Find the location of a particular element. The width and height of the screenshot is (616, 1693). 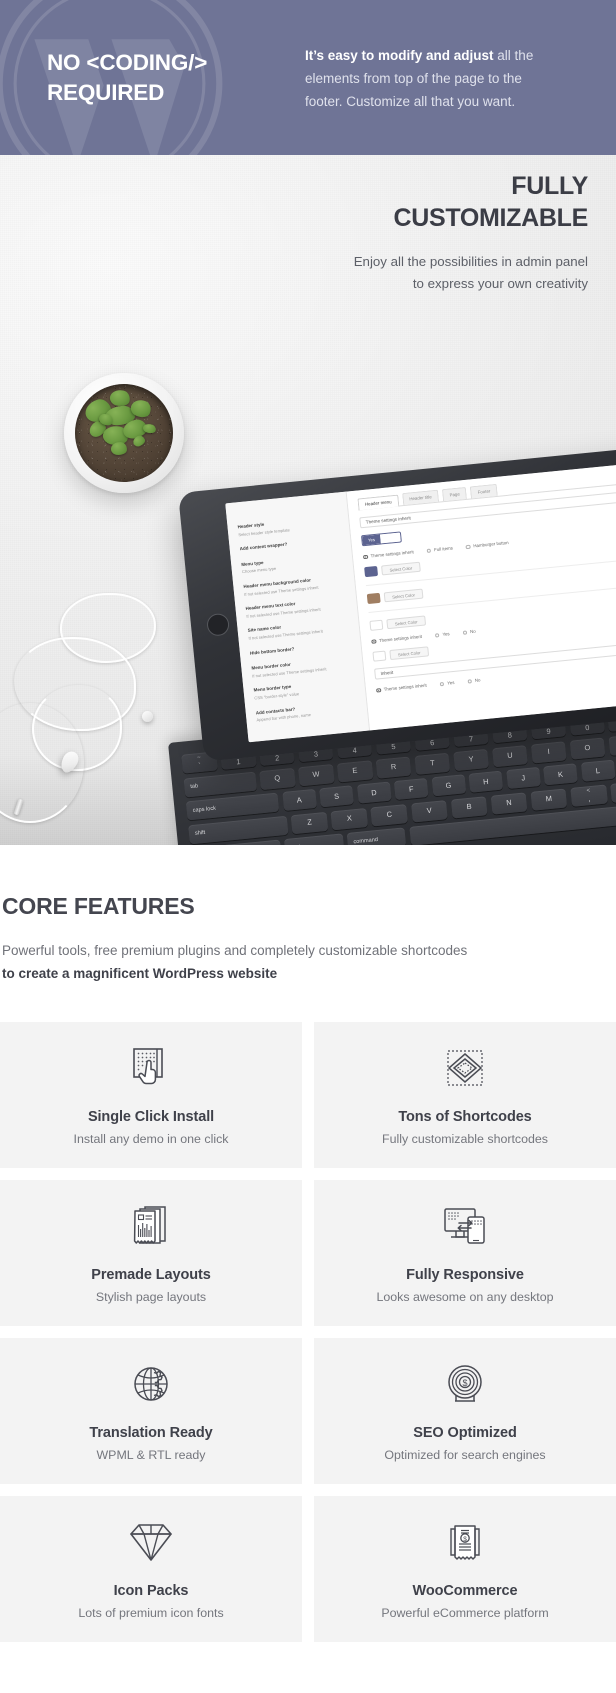

click-install-icon is located at coordinates (151, 1068).